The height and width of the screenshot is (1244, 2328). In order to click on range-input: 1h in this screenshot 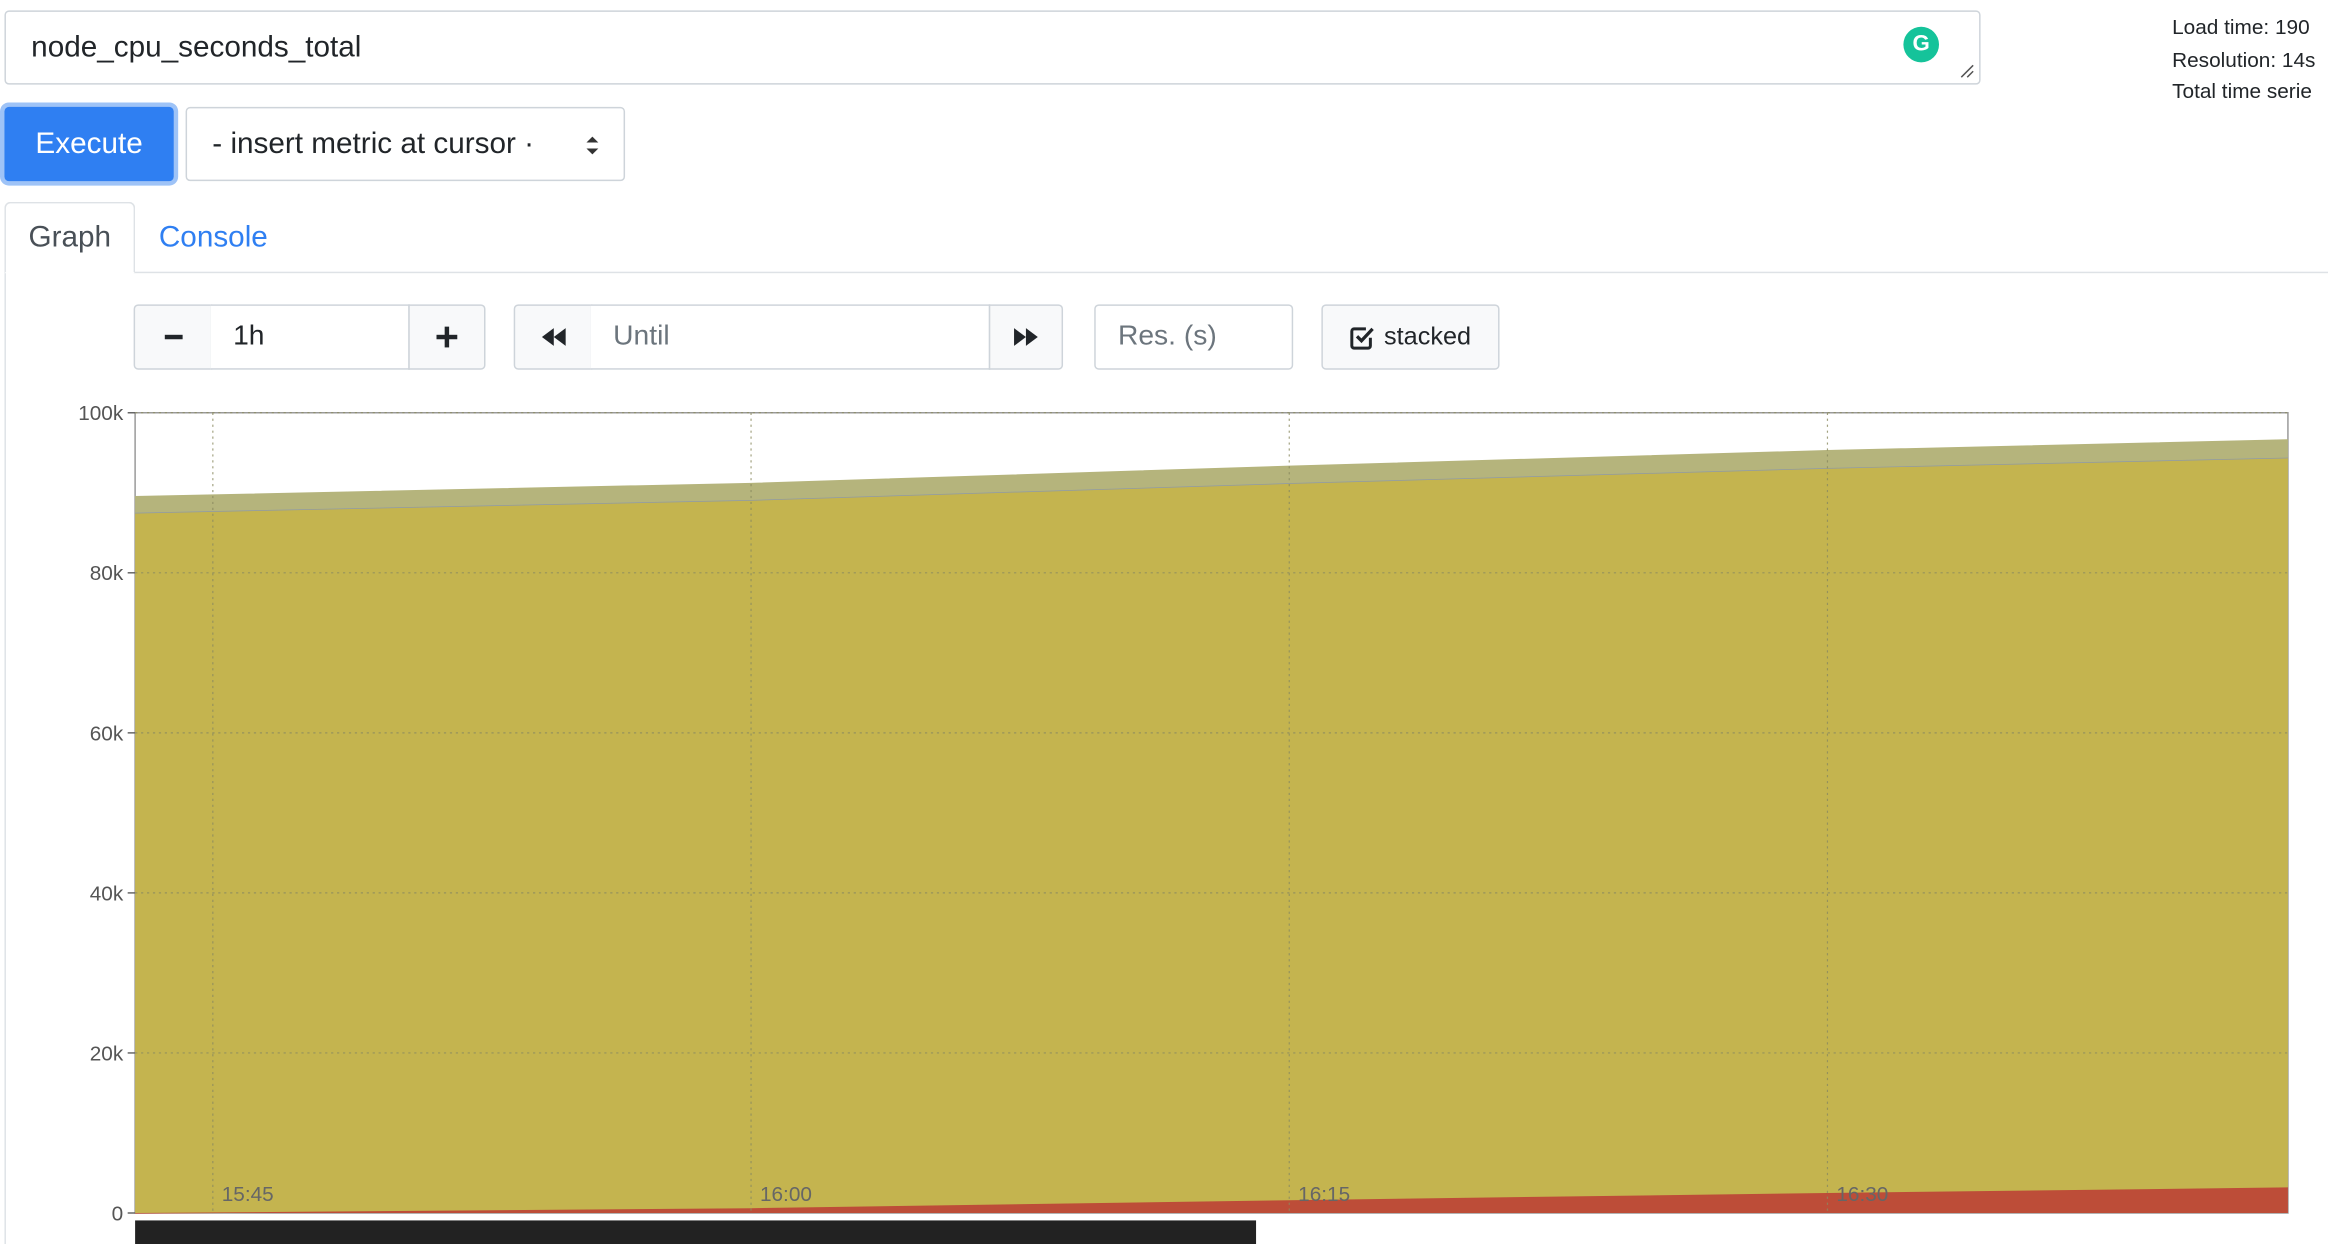, I will do `click(310, 337)`.